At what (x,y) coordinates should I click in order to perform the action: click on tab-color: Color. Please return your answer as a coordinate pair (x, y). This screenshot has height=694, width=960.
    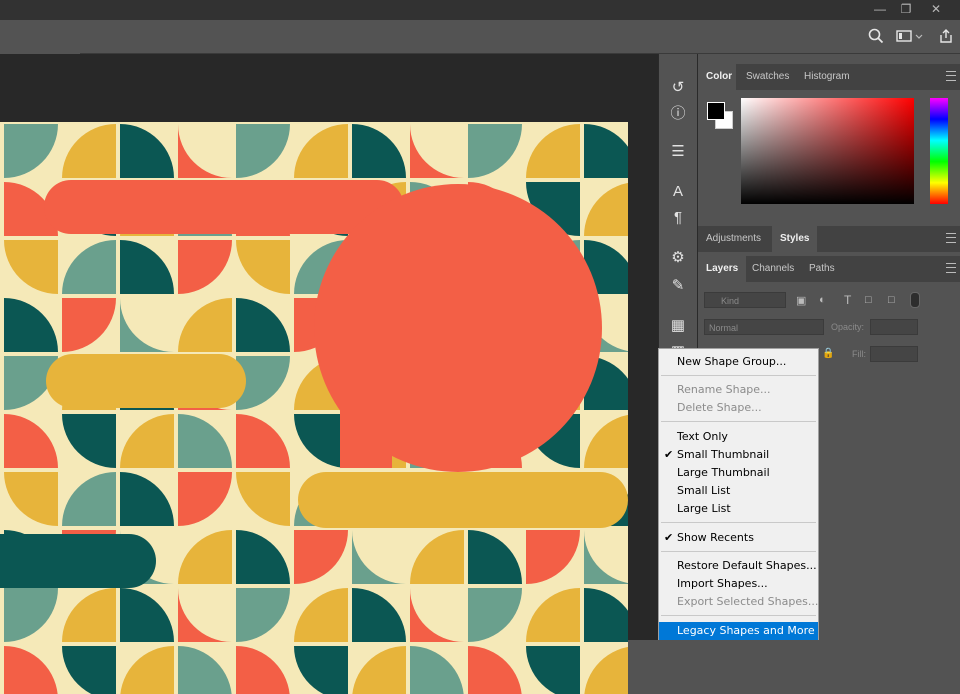
    Looking at the image, I should click on (717, 77).